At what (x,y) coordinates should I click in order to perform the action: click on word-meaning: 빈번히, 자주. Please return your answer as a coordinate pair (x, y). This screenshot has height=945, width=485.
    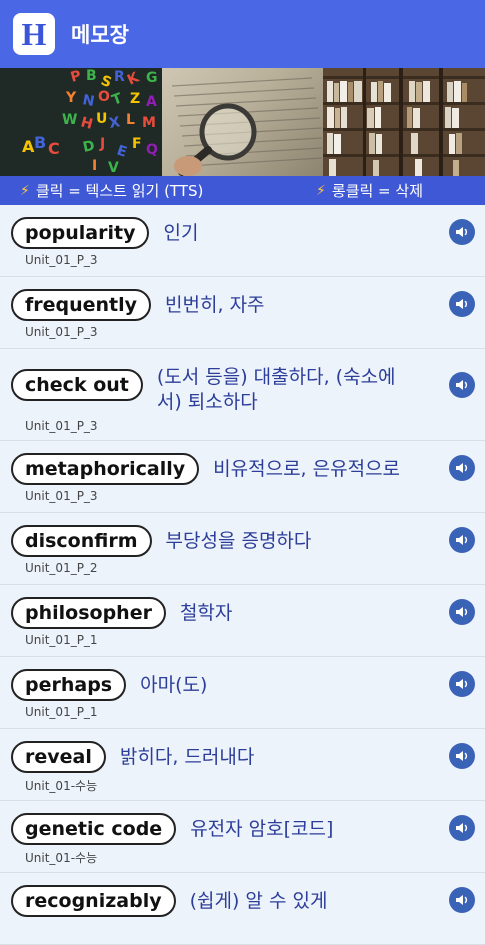
    Looking at the image, I should click on (215, 305).